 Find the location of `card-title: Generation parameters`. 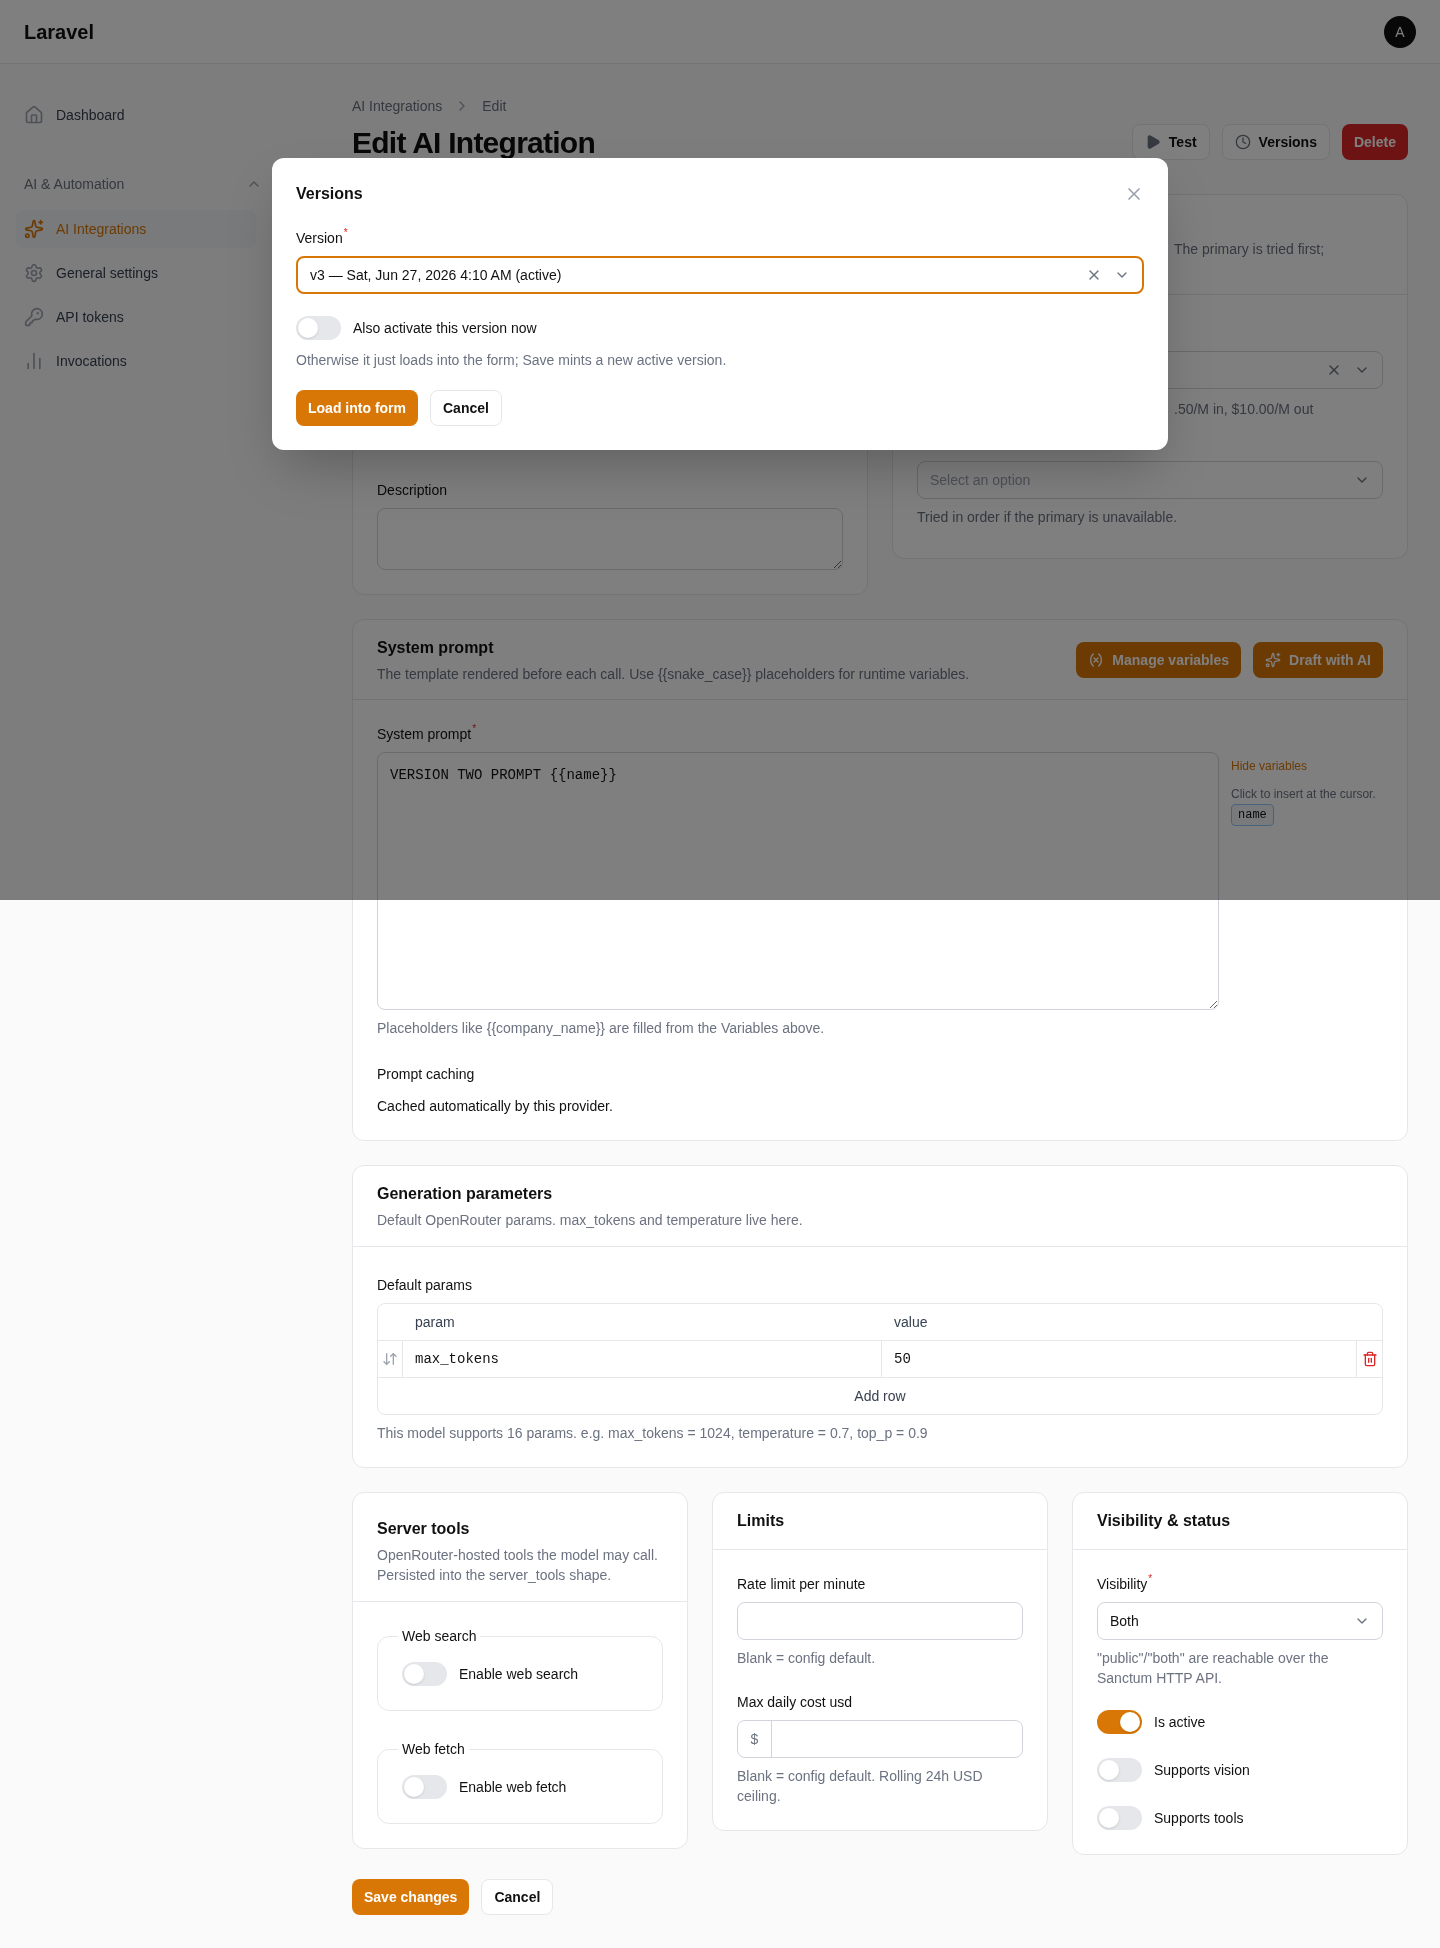

card-title: Generation parameters is located at coordinates (465, 1194).